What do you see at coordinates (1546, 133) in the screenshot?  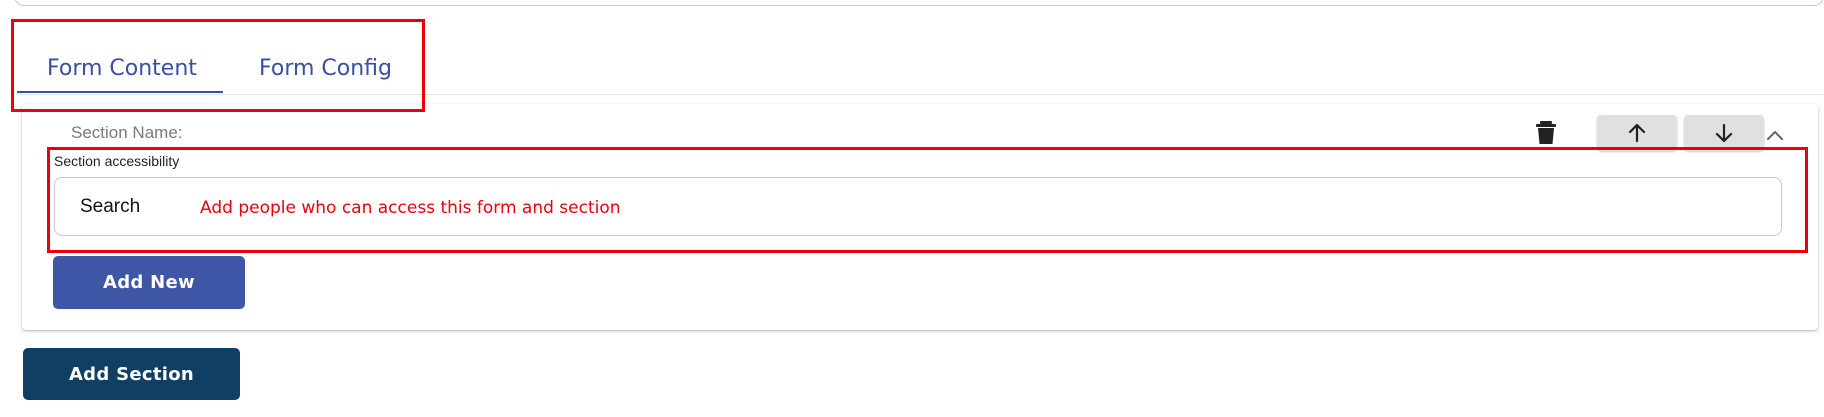 I see `trash-icon` at bounding box center [1546, 133].